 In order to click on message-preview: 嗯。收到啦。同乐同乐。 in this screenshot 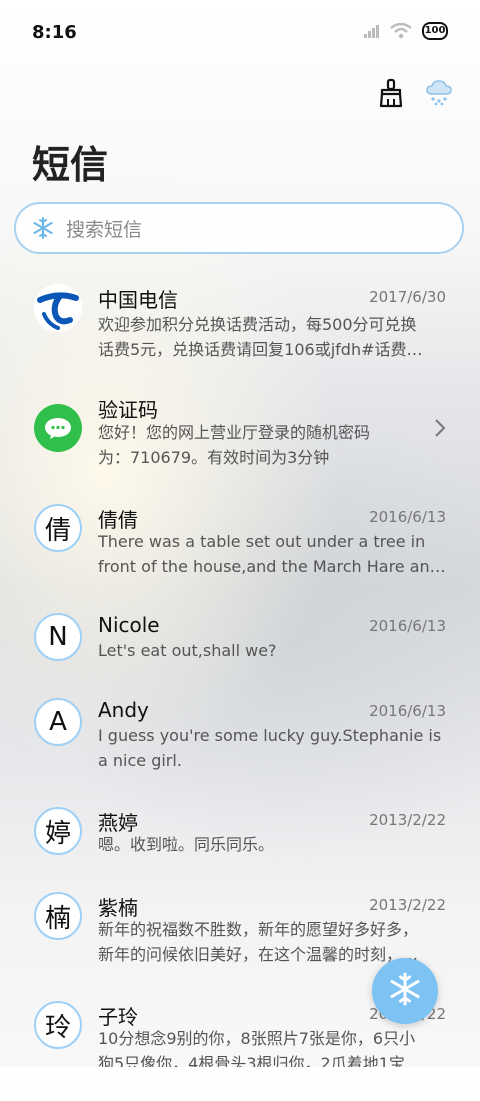, I will do `click(186, 844)`.